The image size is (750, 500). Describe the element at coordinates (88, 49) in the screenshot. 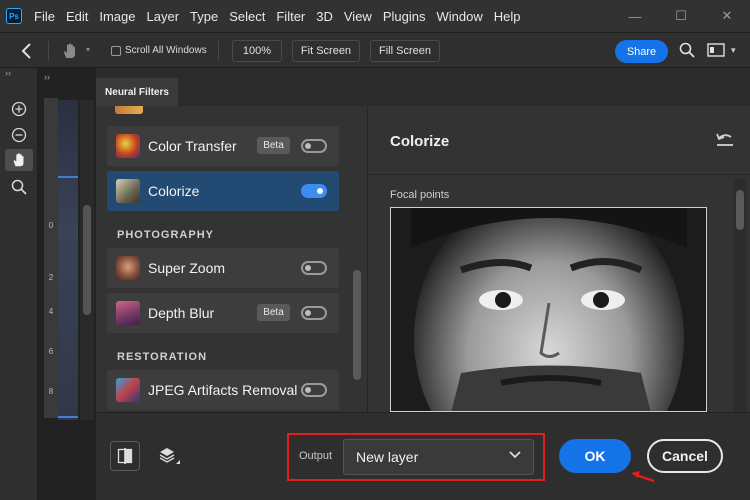

I see `preset-dropdown-chevron-icon: ▾` at that location.